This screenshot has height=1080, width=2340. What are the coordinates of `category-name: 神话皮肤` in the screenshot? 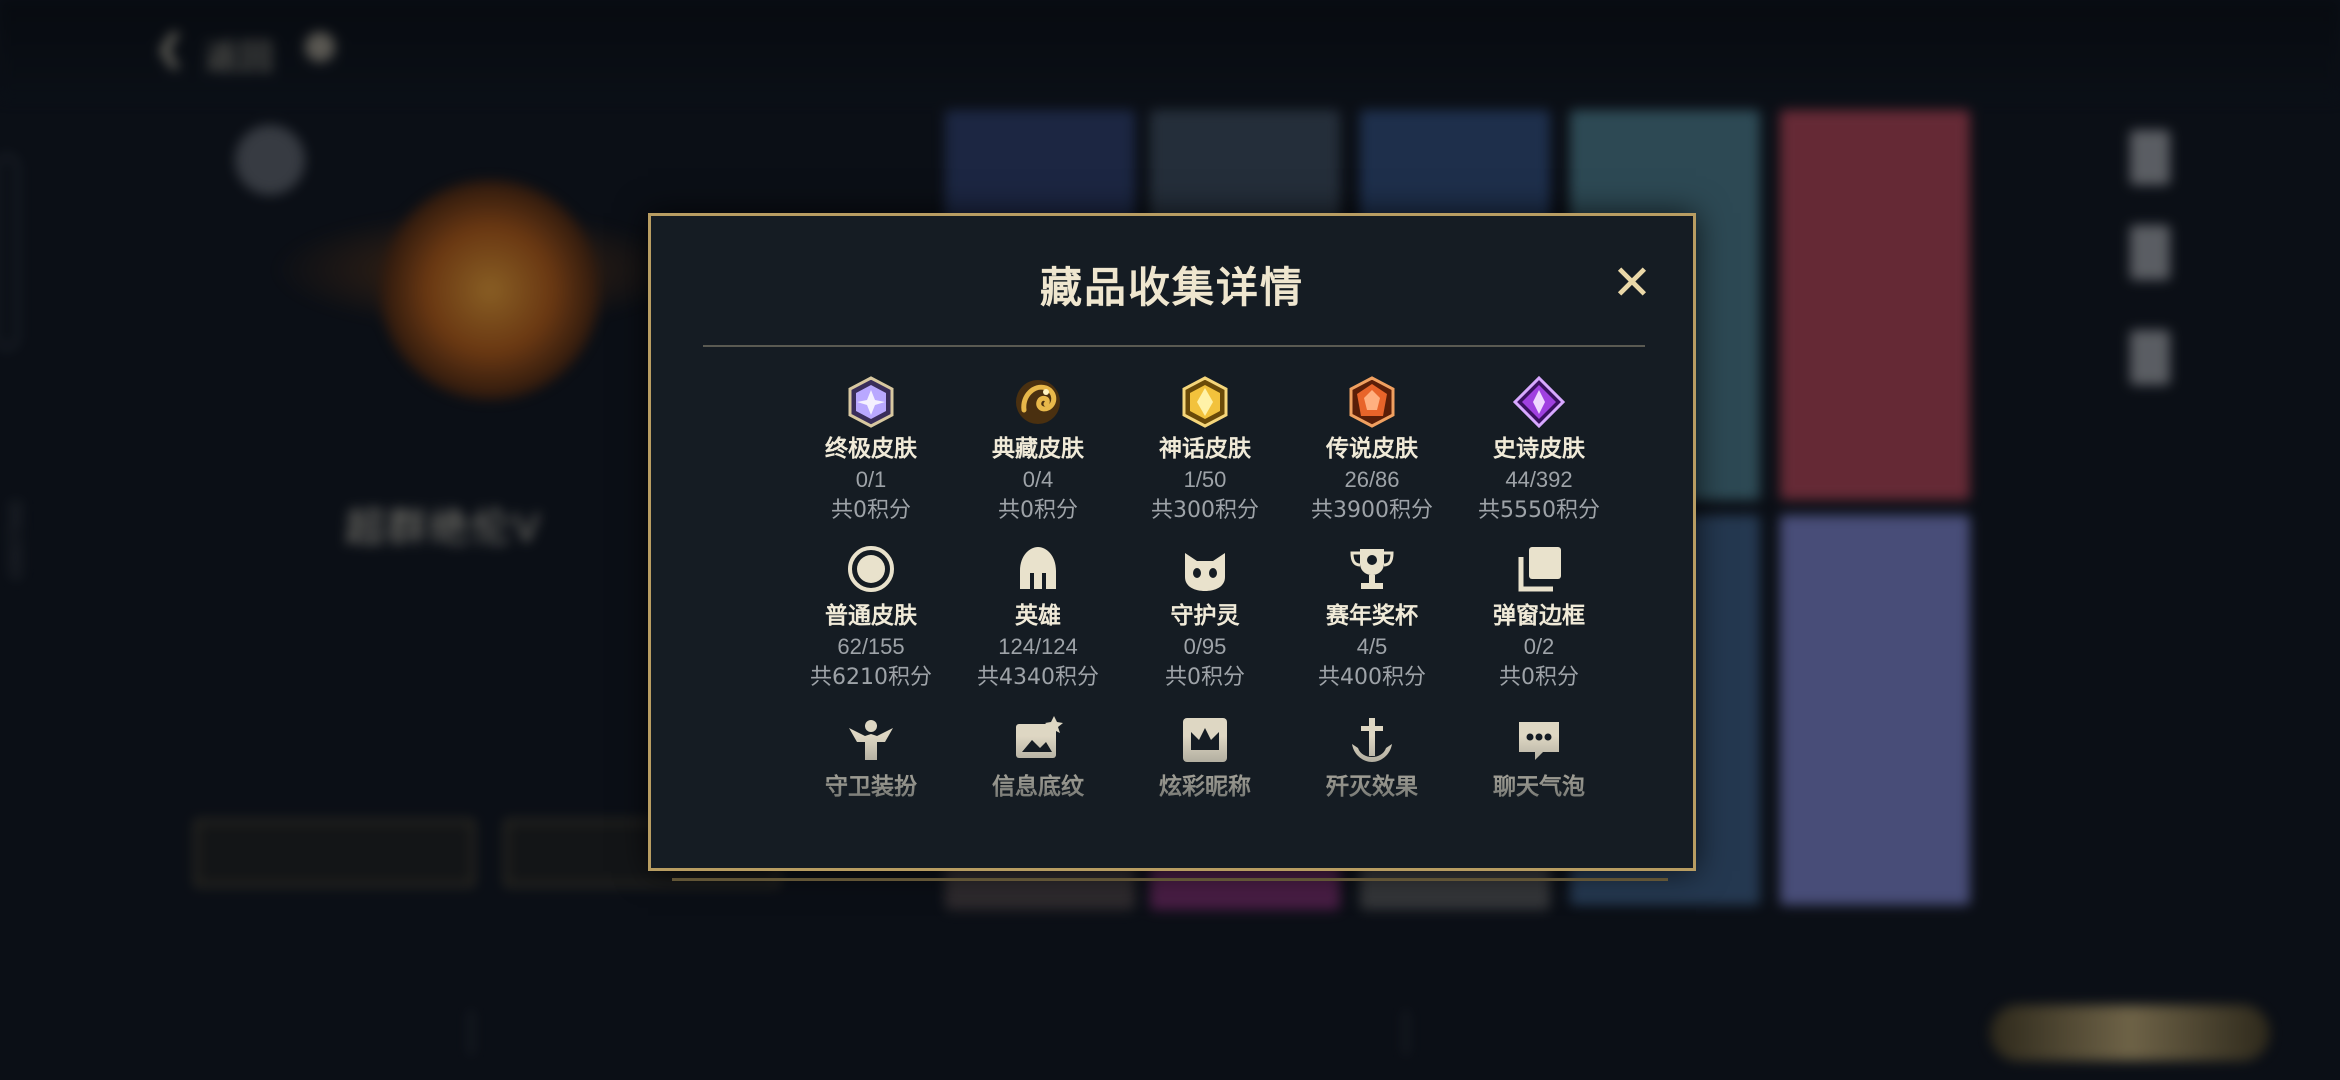 It's located at (1205, 449).